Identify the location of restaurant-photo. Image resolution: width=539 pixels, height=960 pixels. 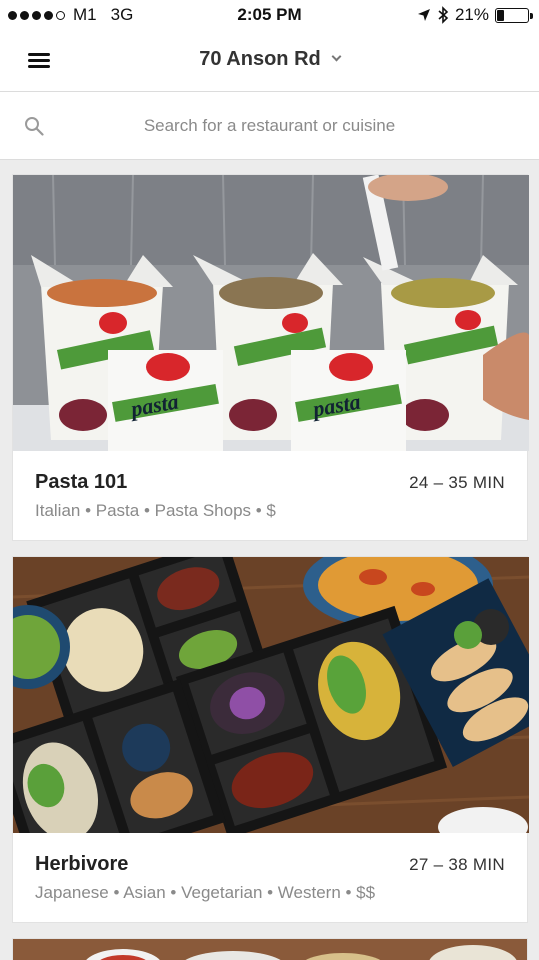
(270, 949).